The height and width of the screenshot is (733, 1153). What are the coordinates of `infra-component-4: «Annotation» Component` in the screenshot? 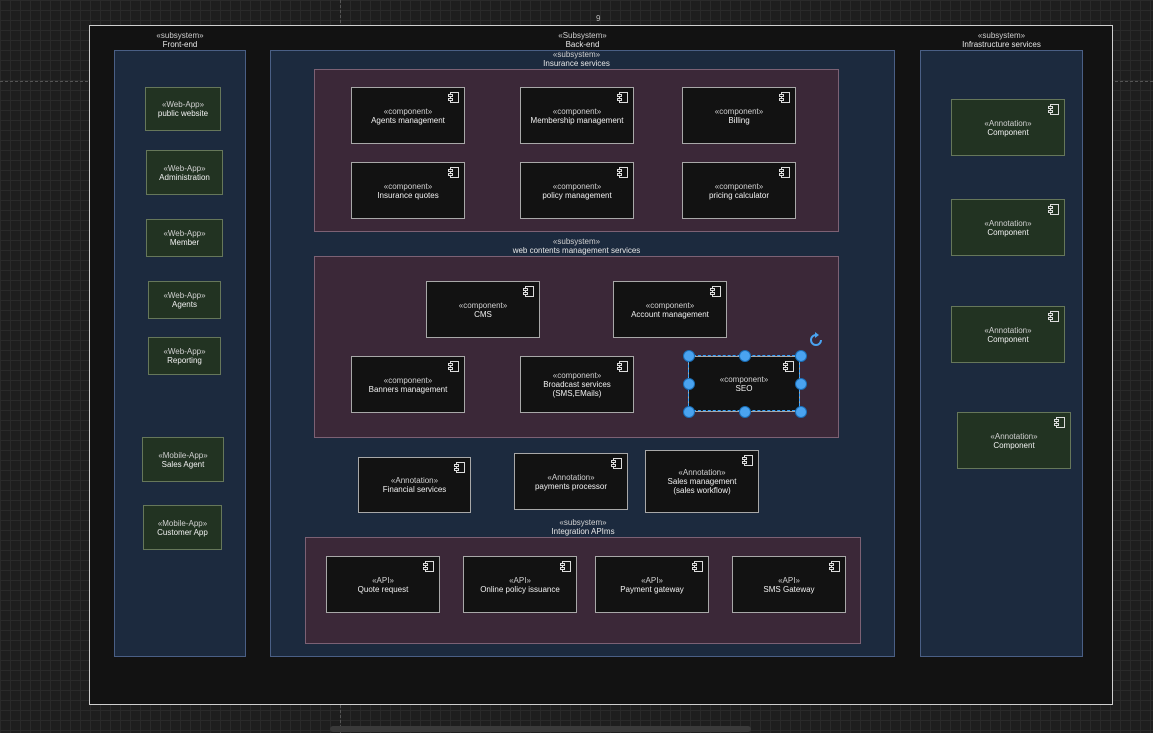 It's located at (1014, 440).